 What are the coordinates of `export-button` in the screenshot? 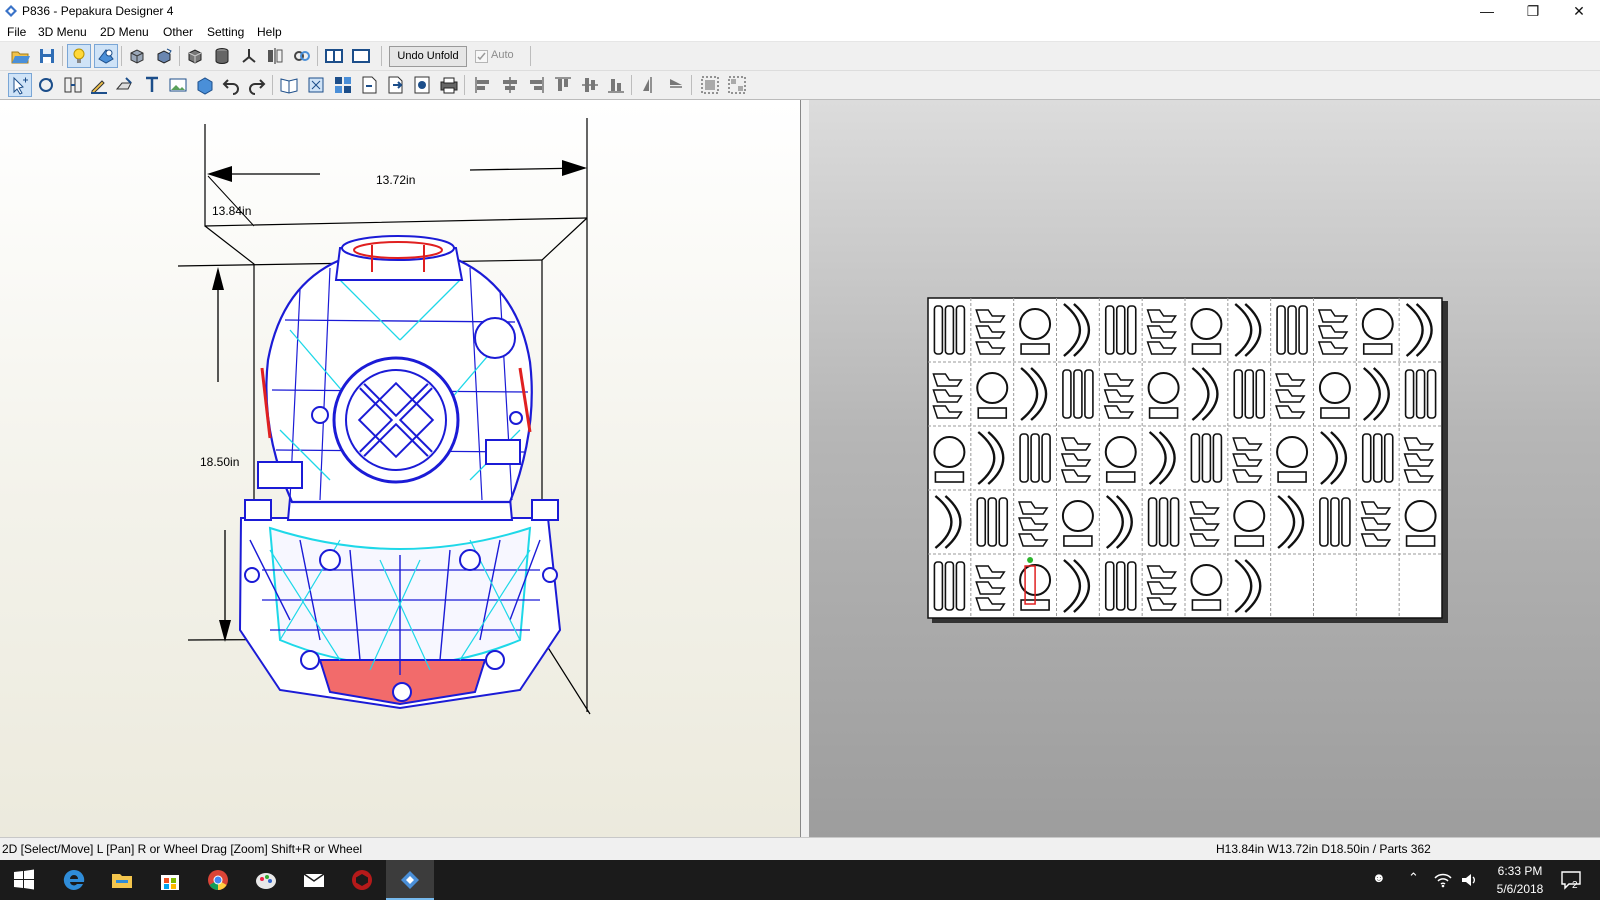 It's located at (395, 85).